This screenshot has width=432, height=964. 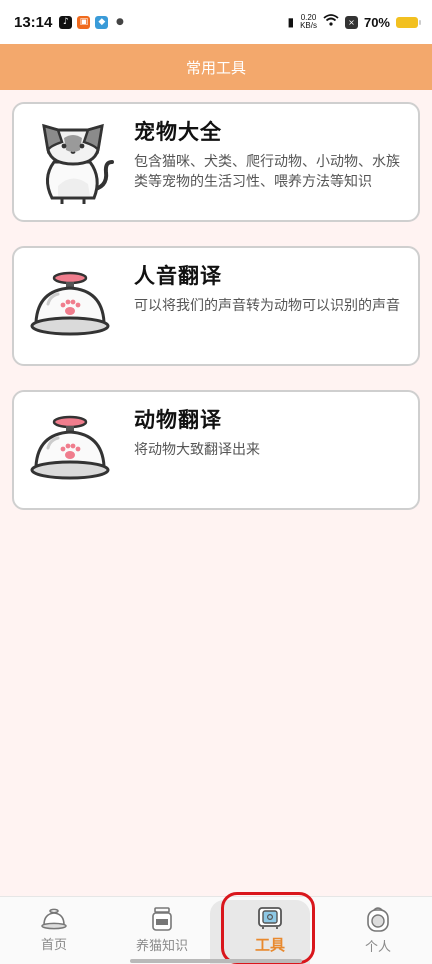 I want to click on nav-item-home: 首页, so click(x=54, y=930).